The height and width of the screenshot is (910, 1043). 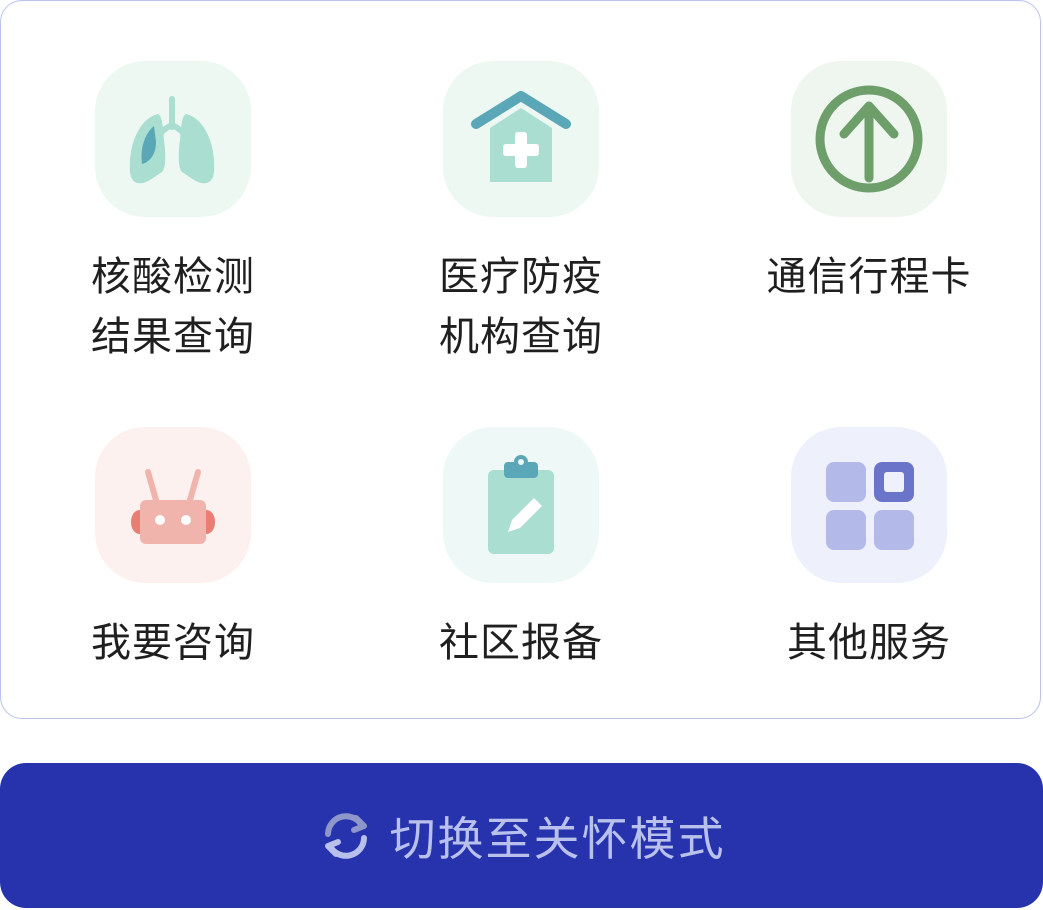 What do you see at coordinates (869, 643) in the screenshot?
I see `service-label: 其他服务` at bounding box center [869, 643].